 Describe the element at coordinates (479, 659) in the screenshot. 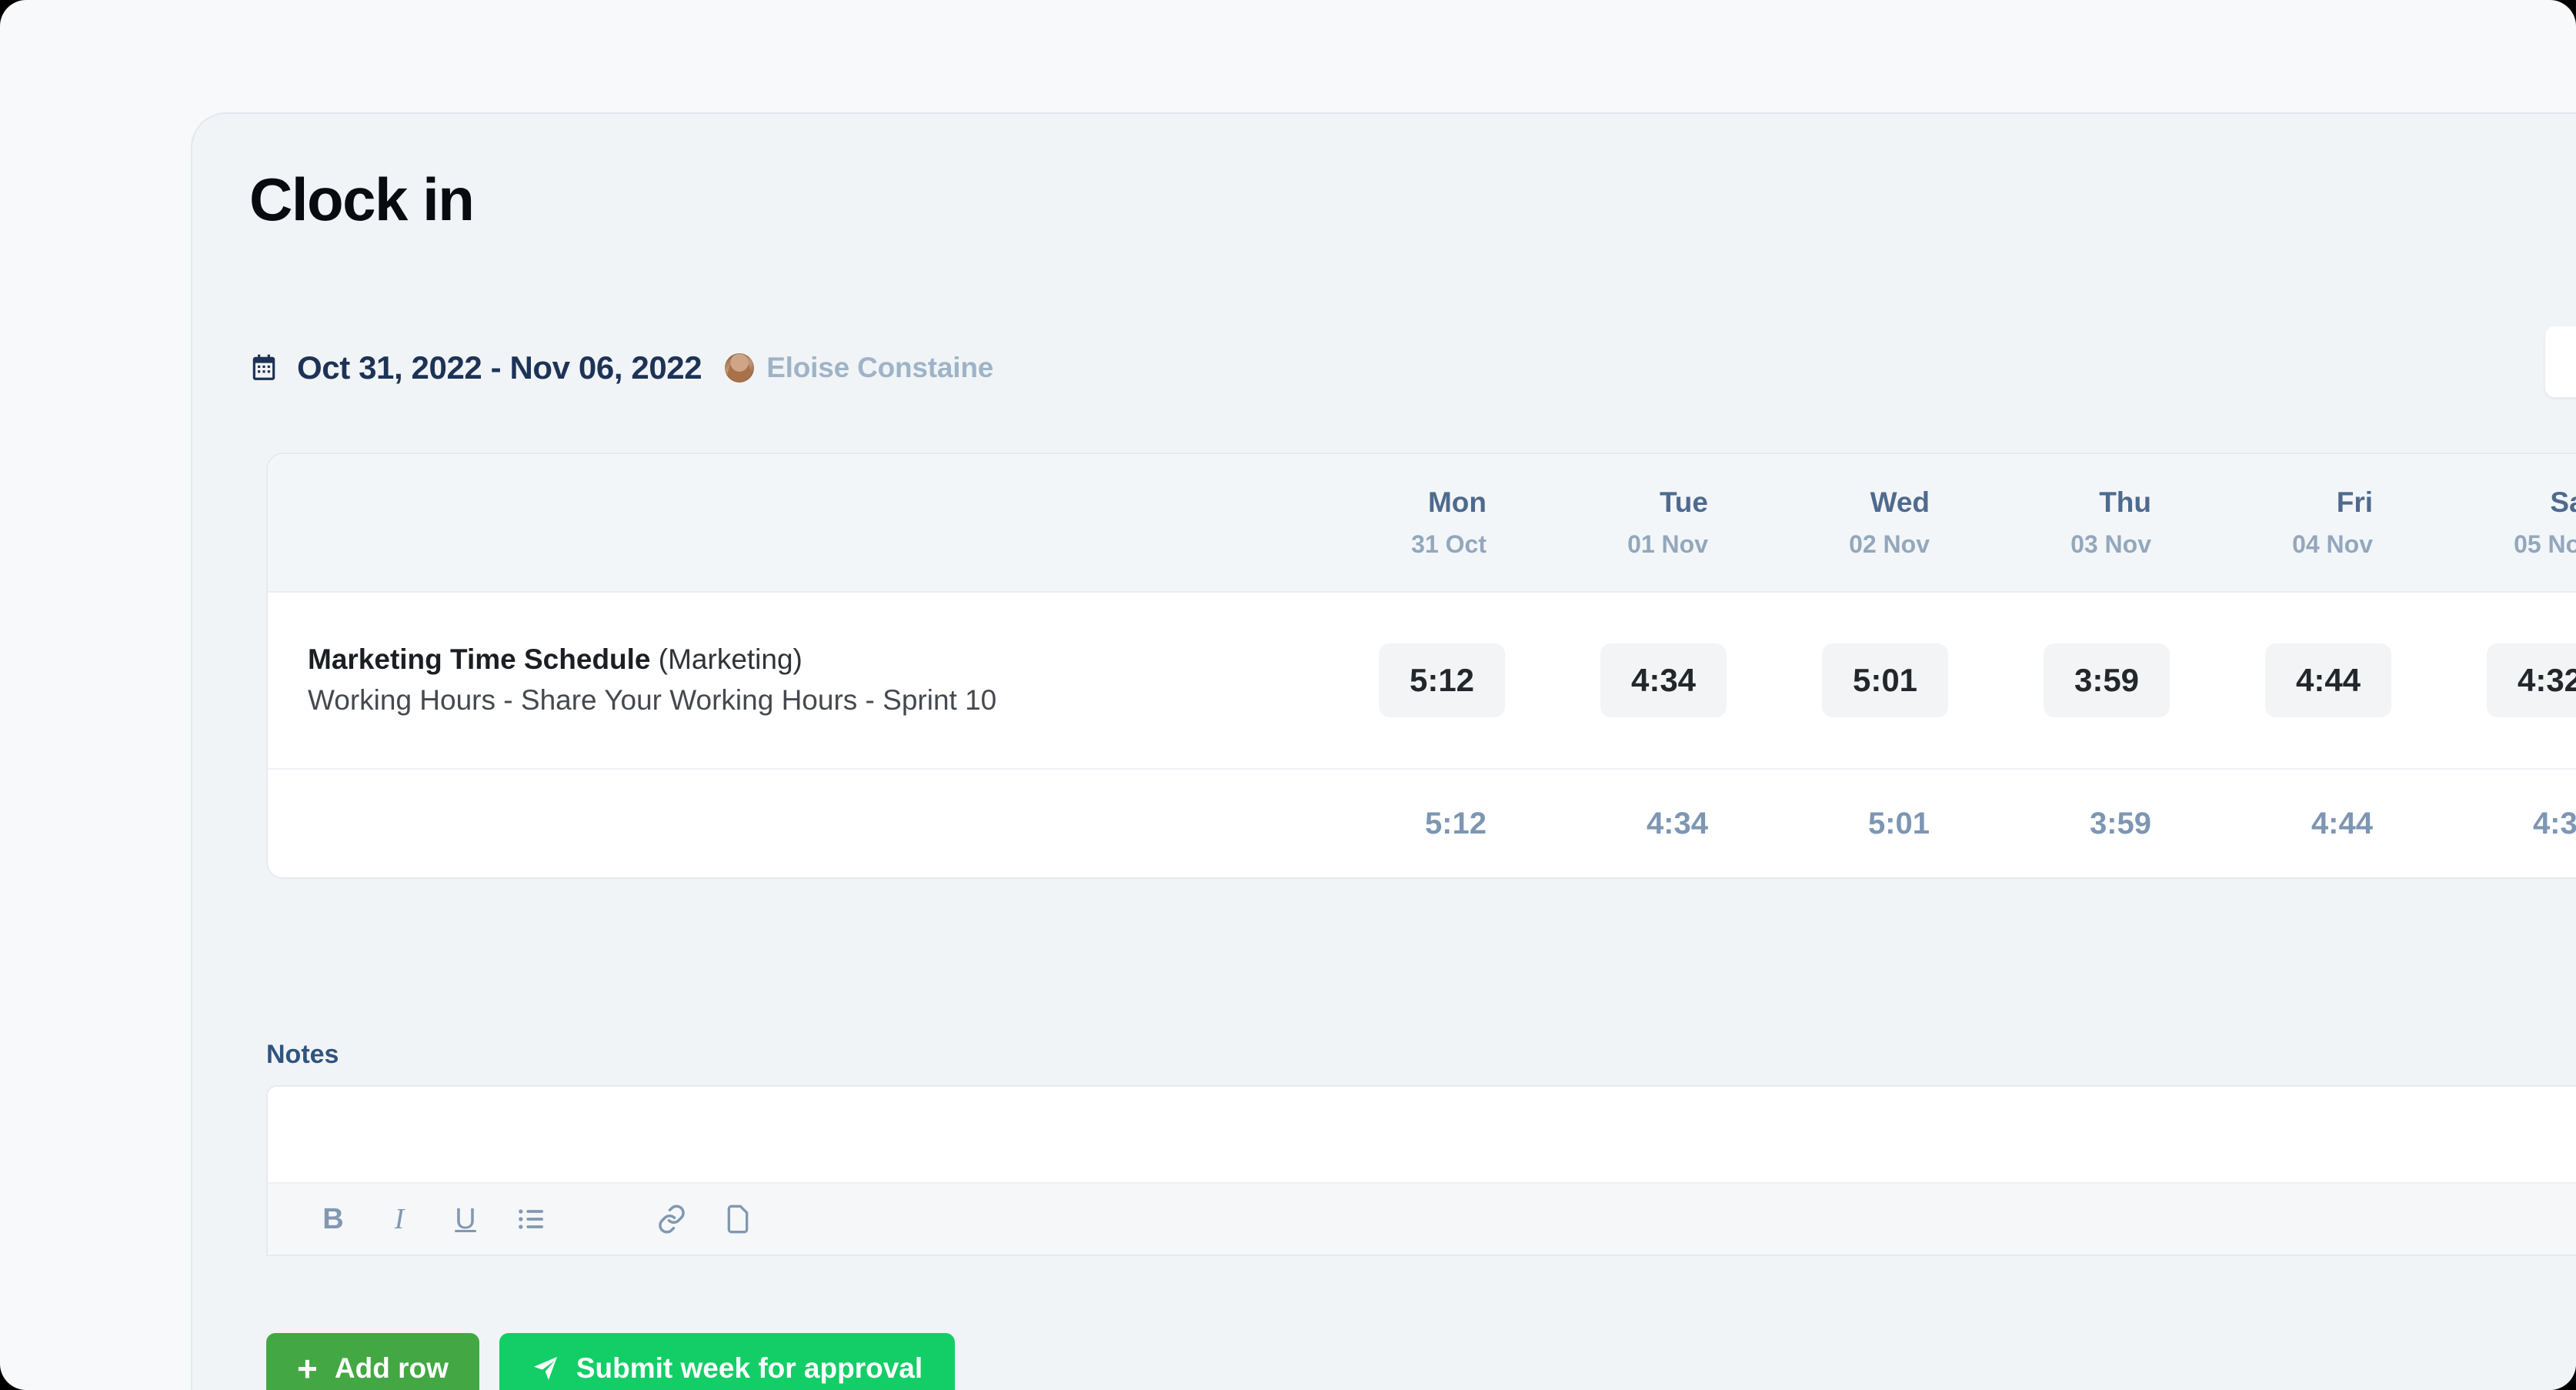

I see `project-name: Marketing Time Schedule` at that location.